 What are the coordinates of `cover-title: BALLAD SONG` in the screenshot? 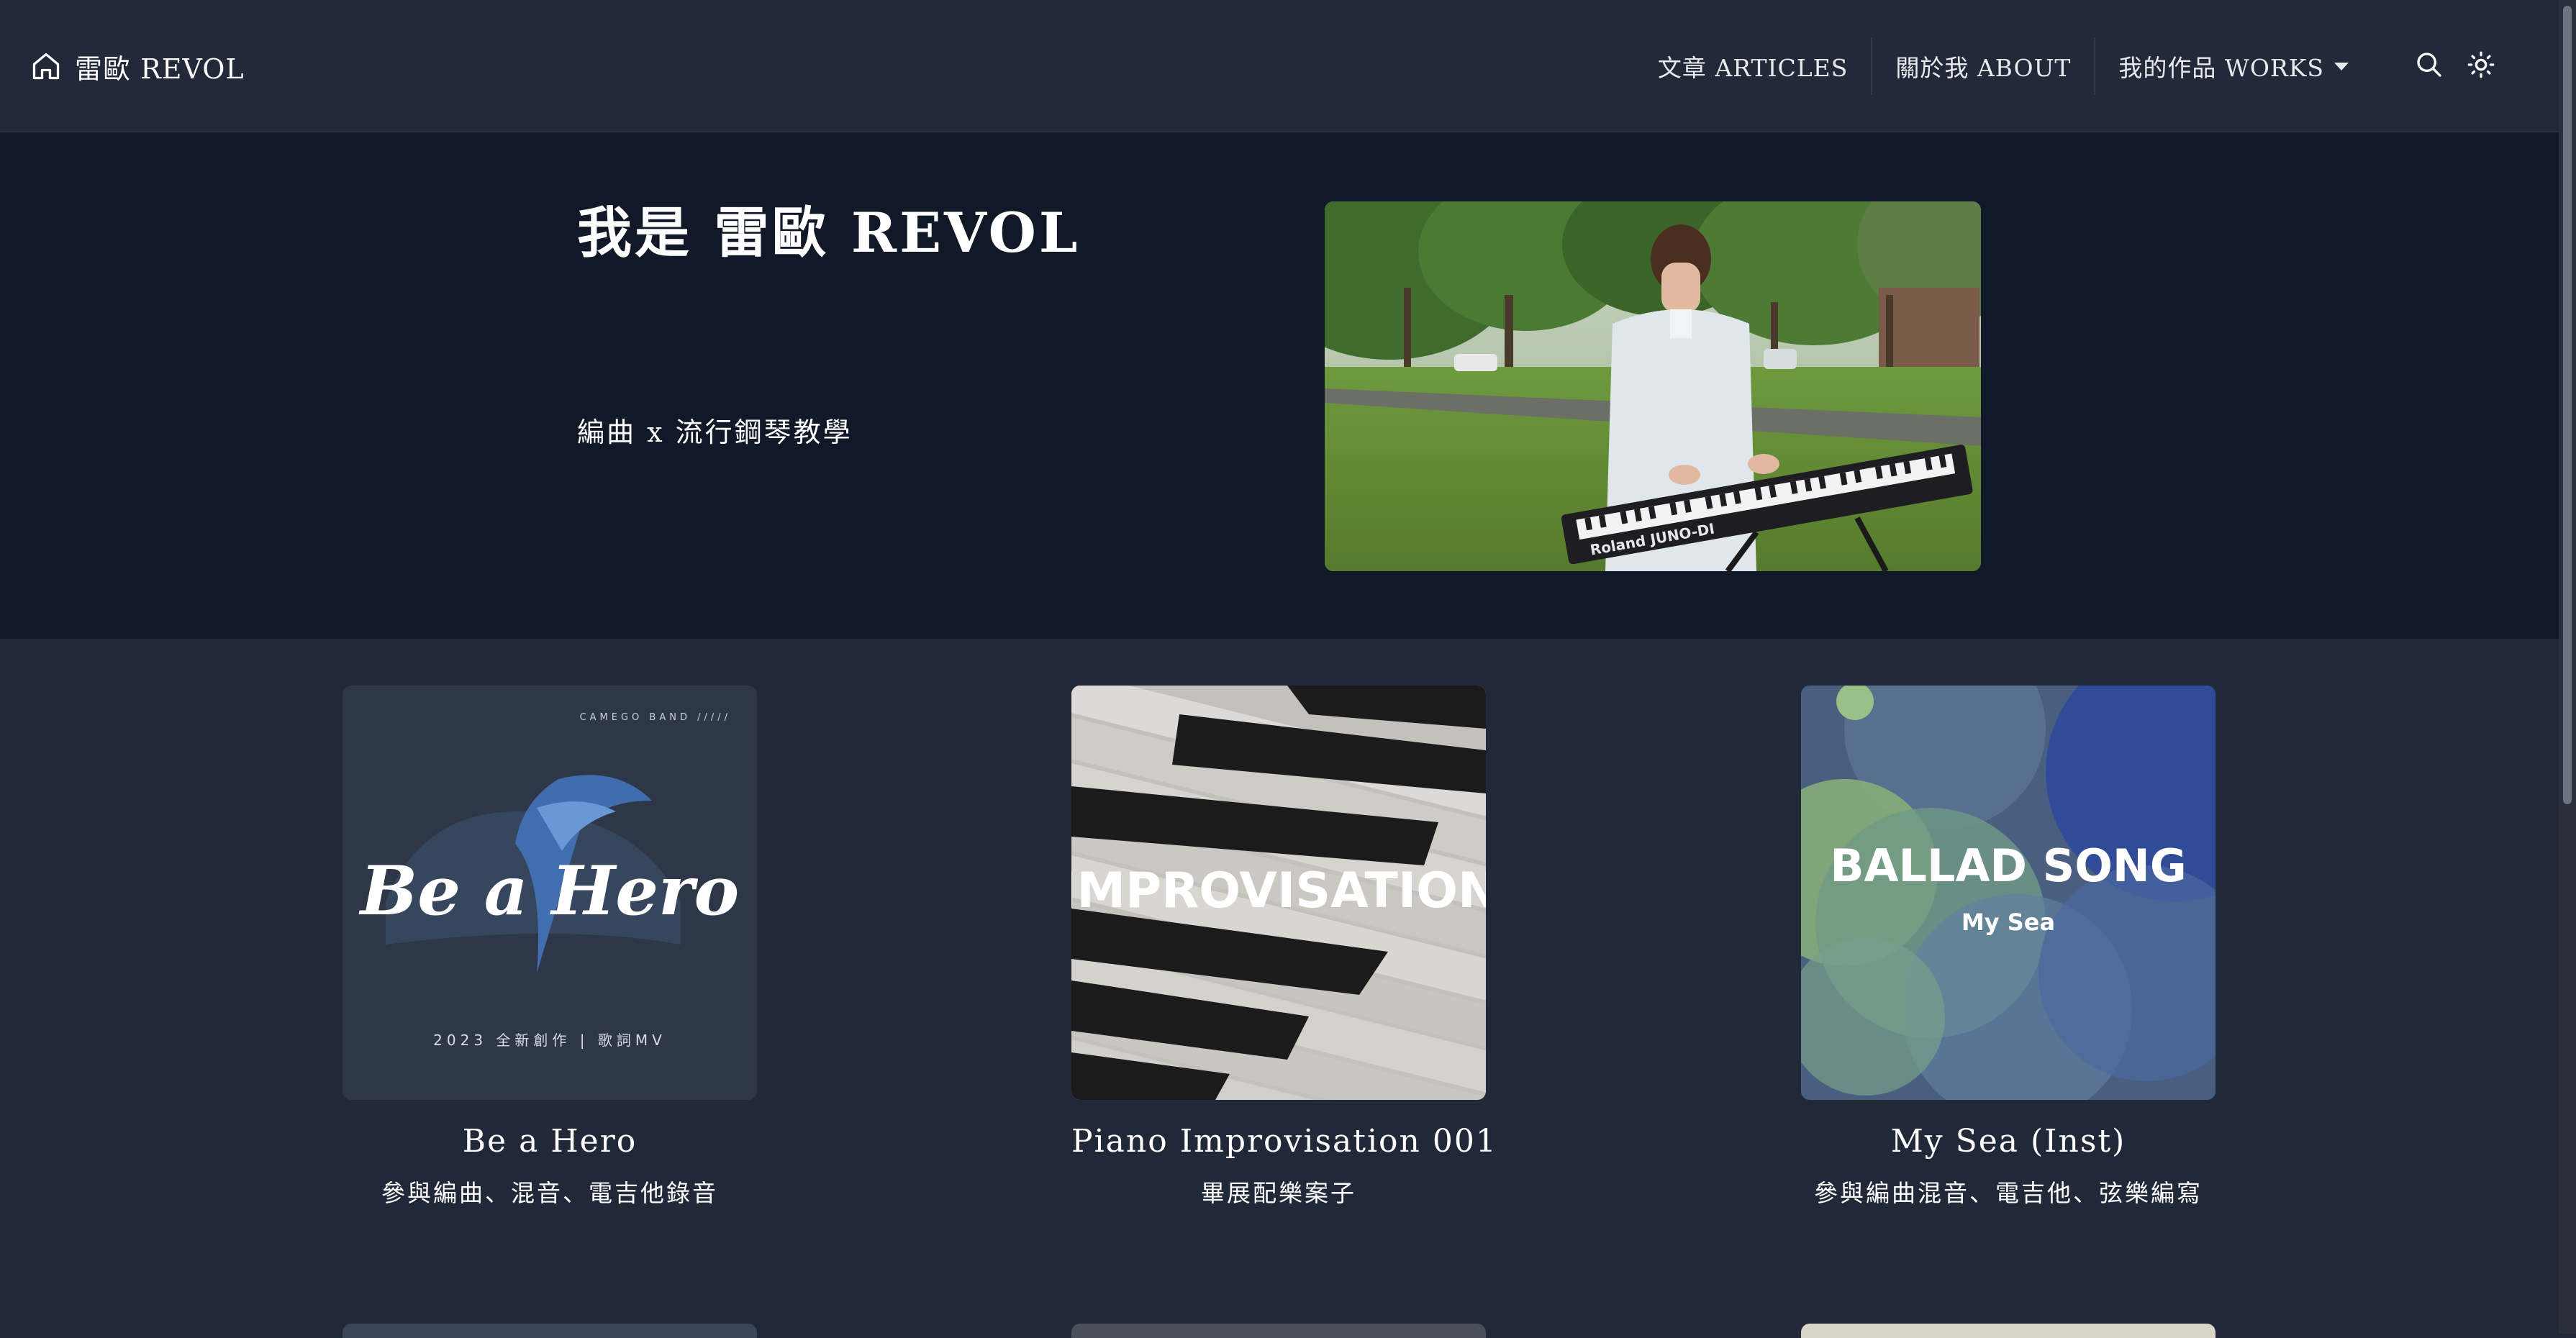 It's located at (2008, 865).